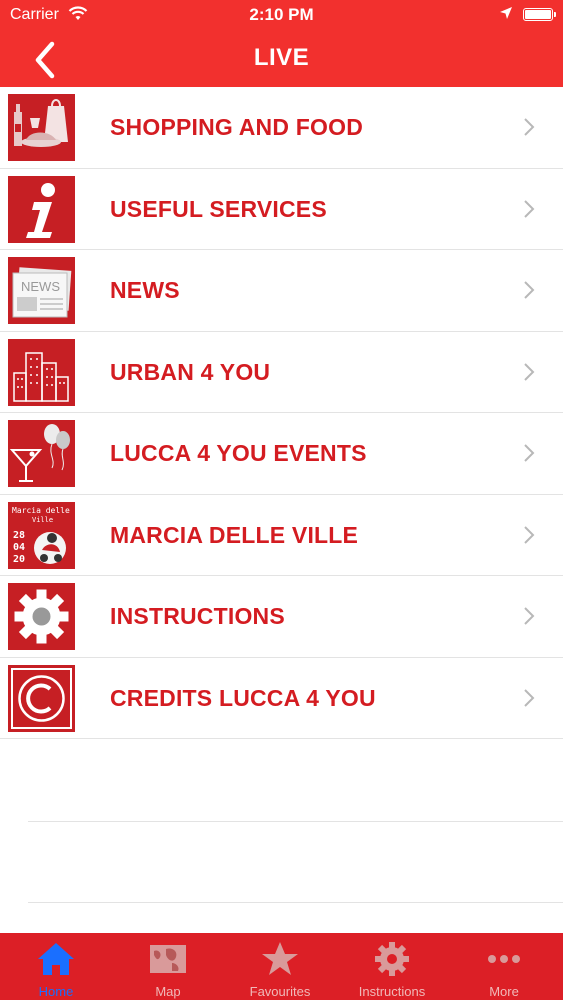 The image size is (563, 1000). I want to click on svg-text: 04, so click(19, 547).